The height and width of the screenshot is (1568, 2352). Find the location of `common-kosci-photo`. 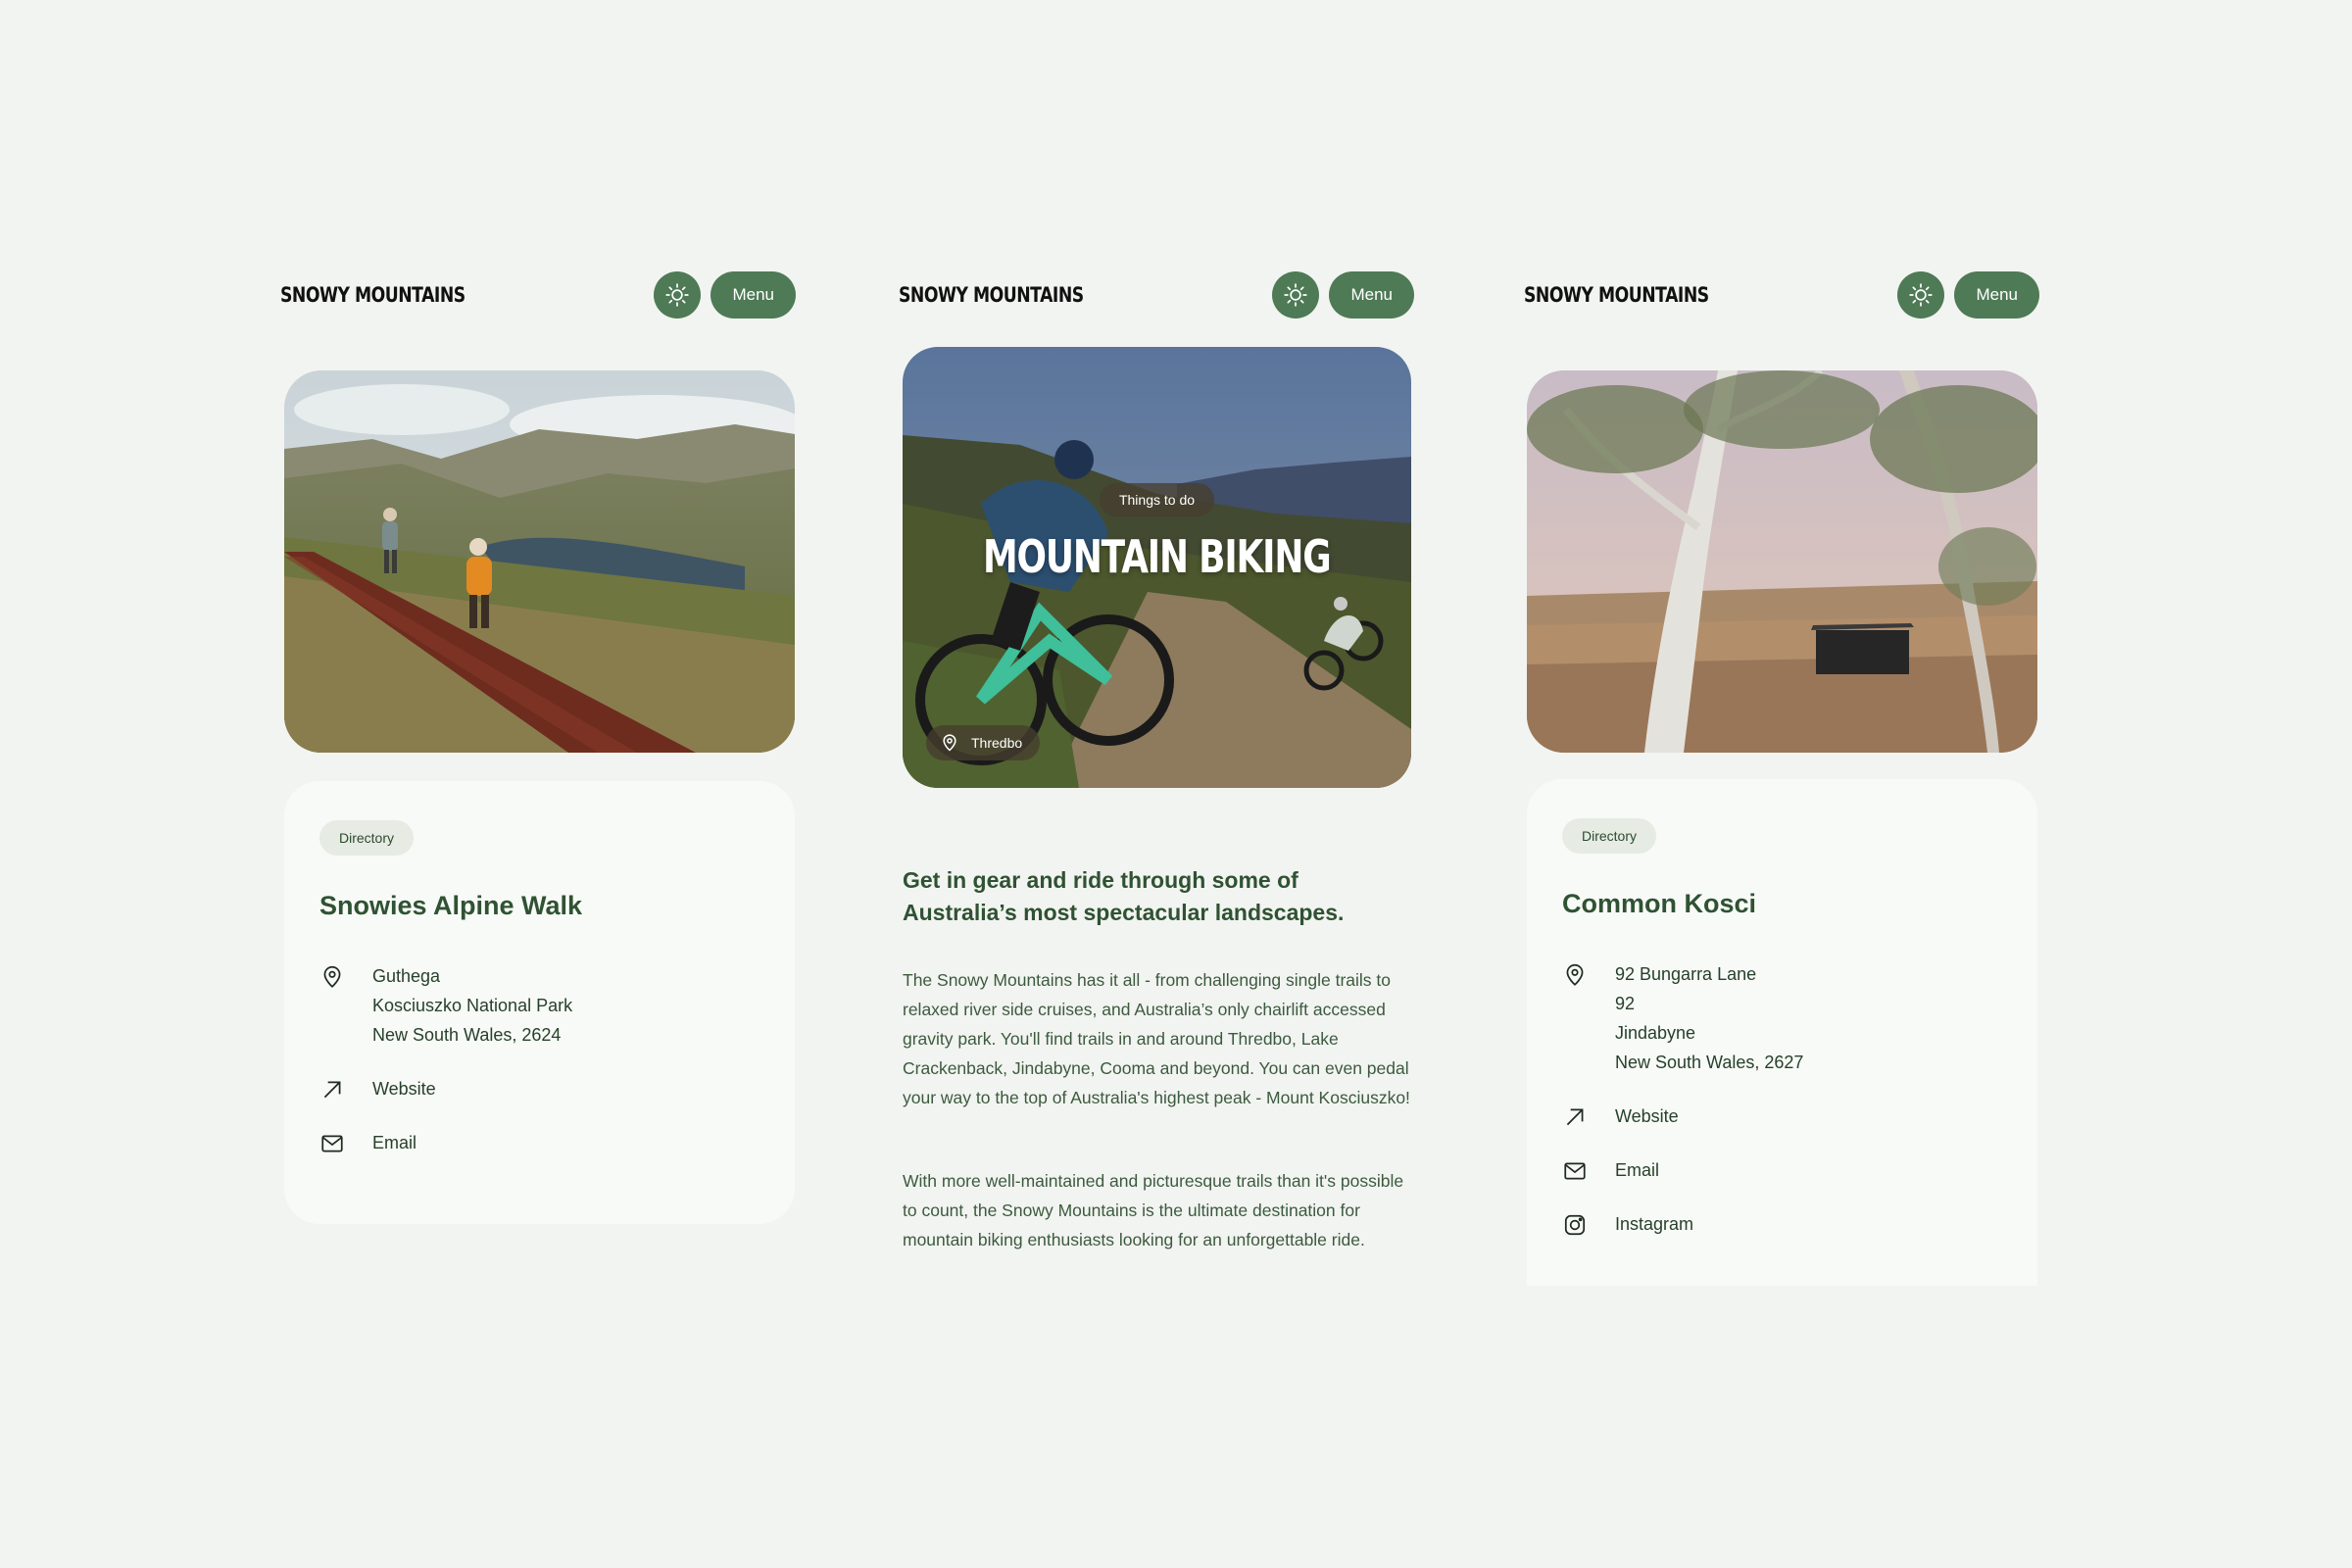

common-kosci-photo is located at coordinates (1782, 561).